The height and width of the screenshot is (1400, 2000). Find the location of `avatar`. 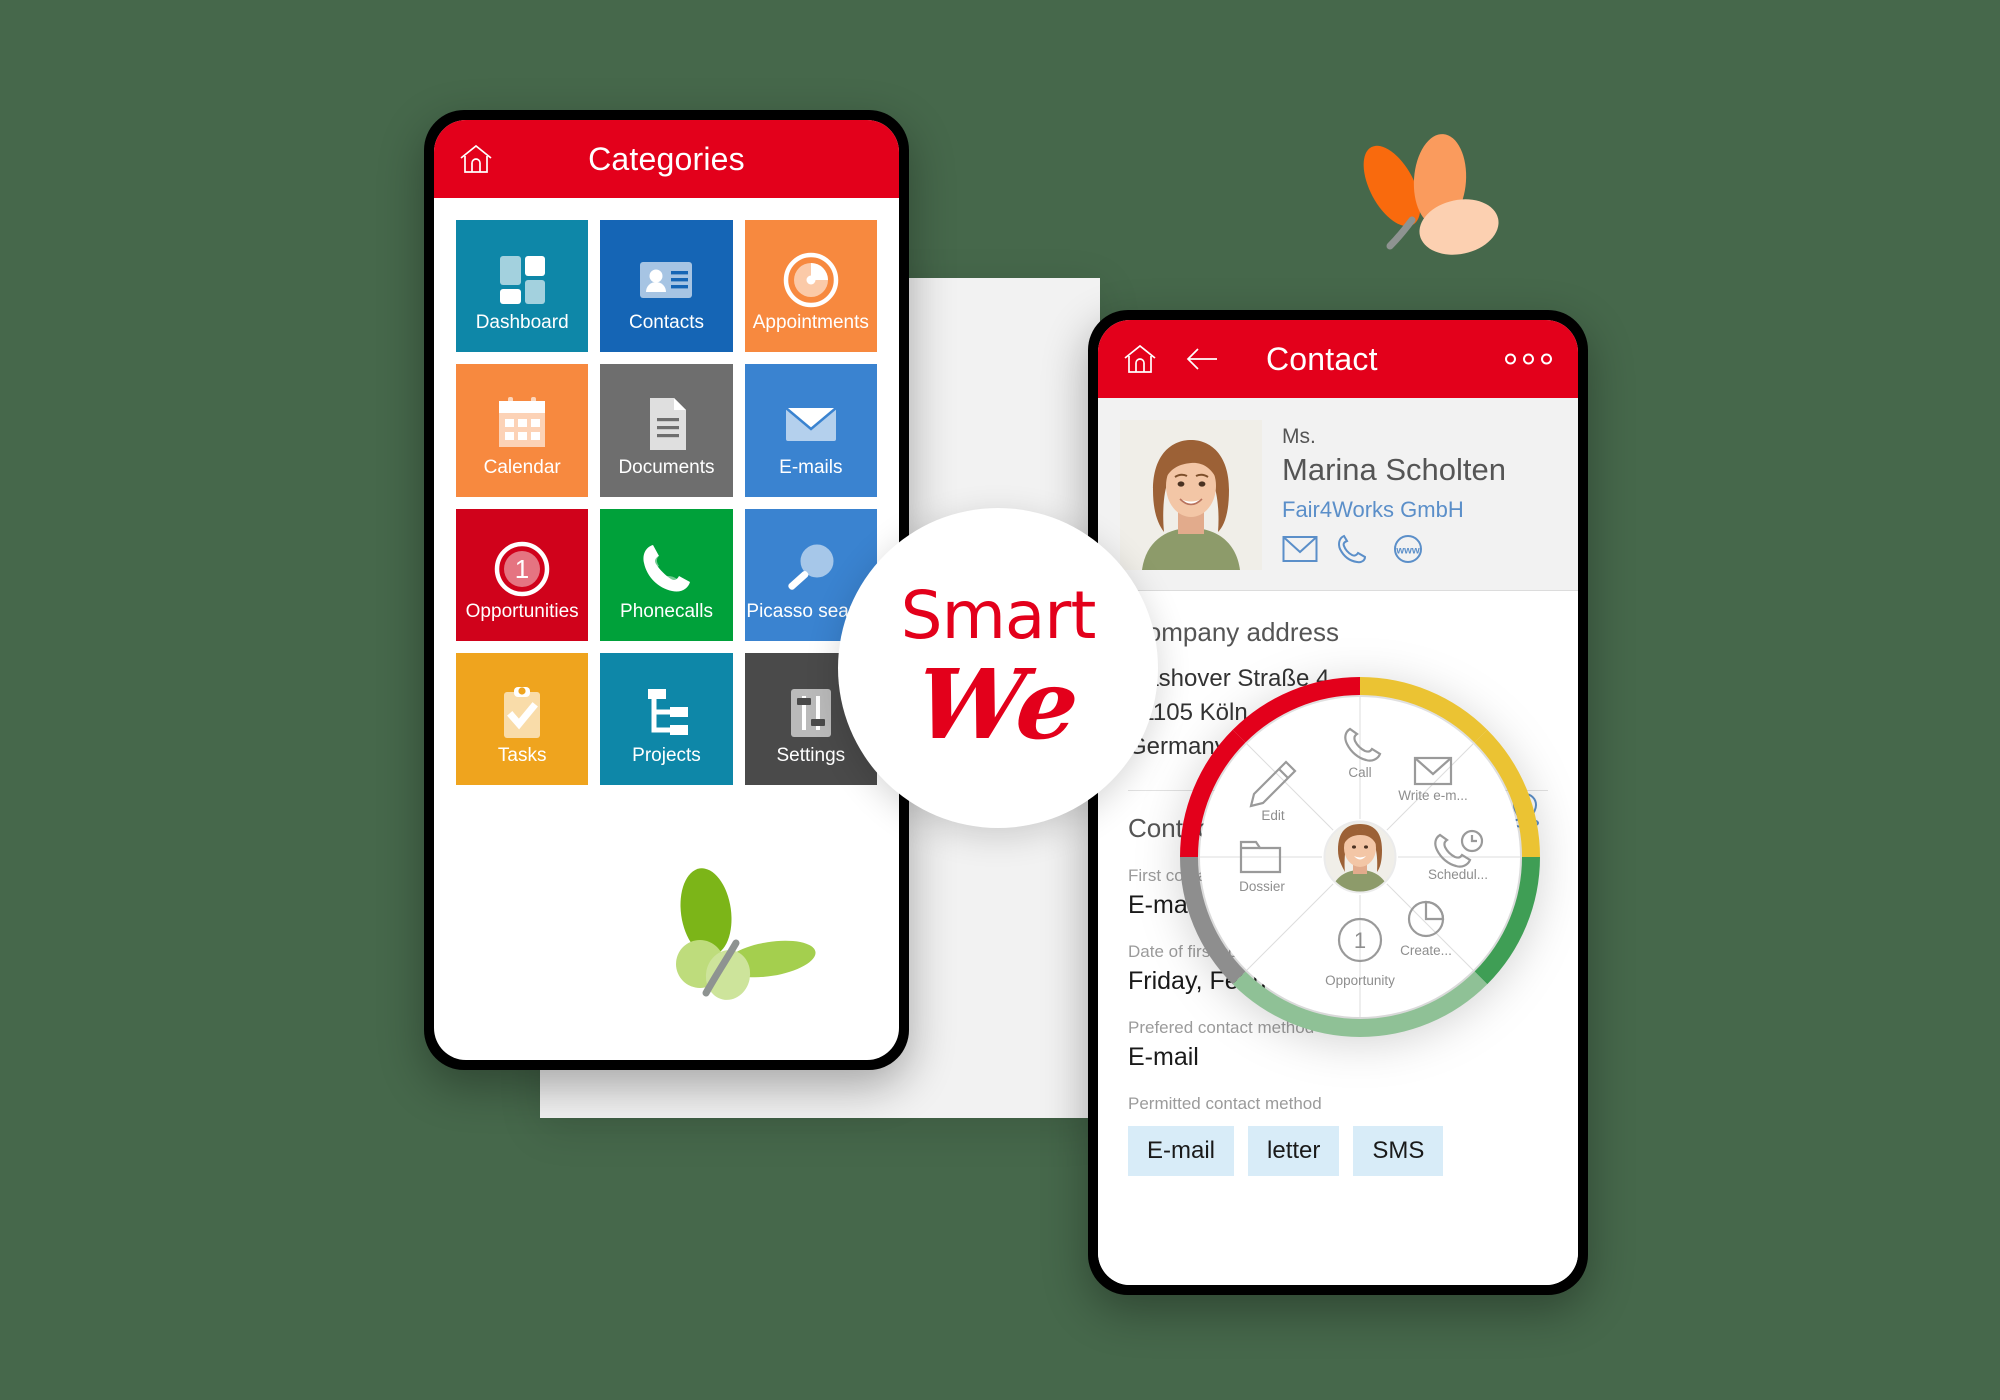

avatar is located at coordinates (1191, 495).